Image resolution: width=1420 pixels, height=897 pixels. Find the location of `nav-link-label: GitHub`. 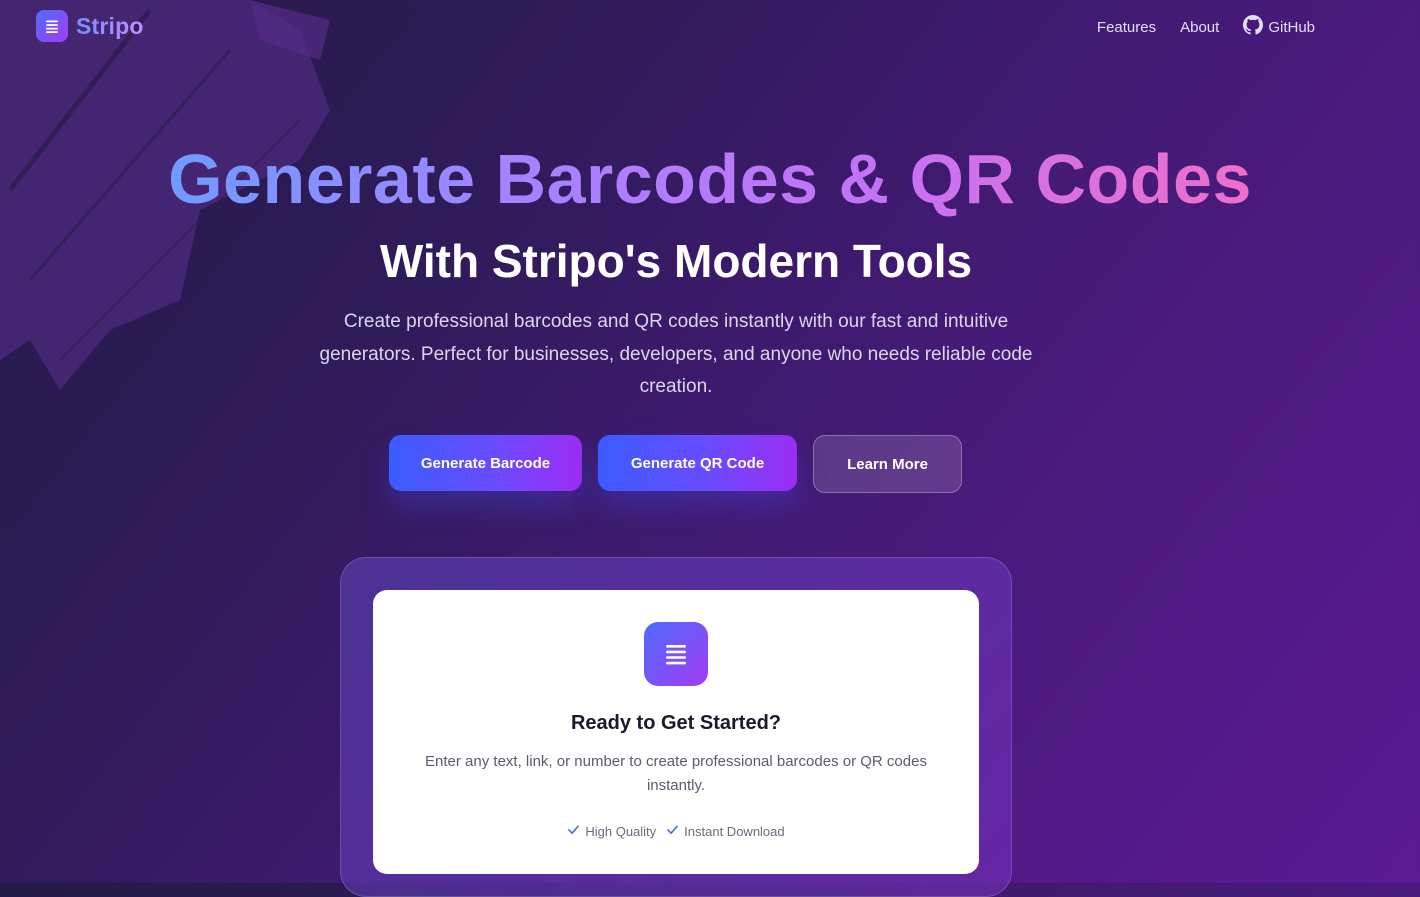

nav-link-label: GitHub is located at coordinates (1291, 27).